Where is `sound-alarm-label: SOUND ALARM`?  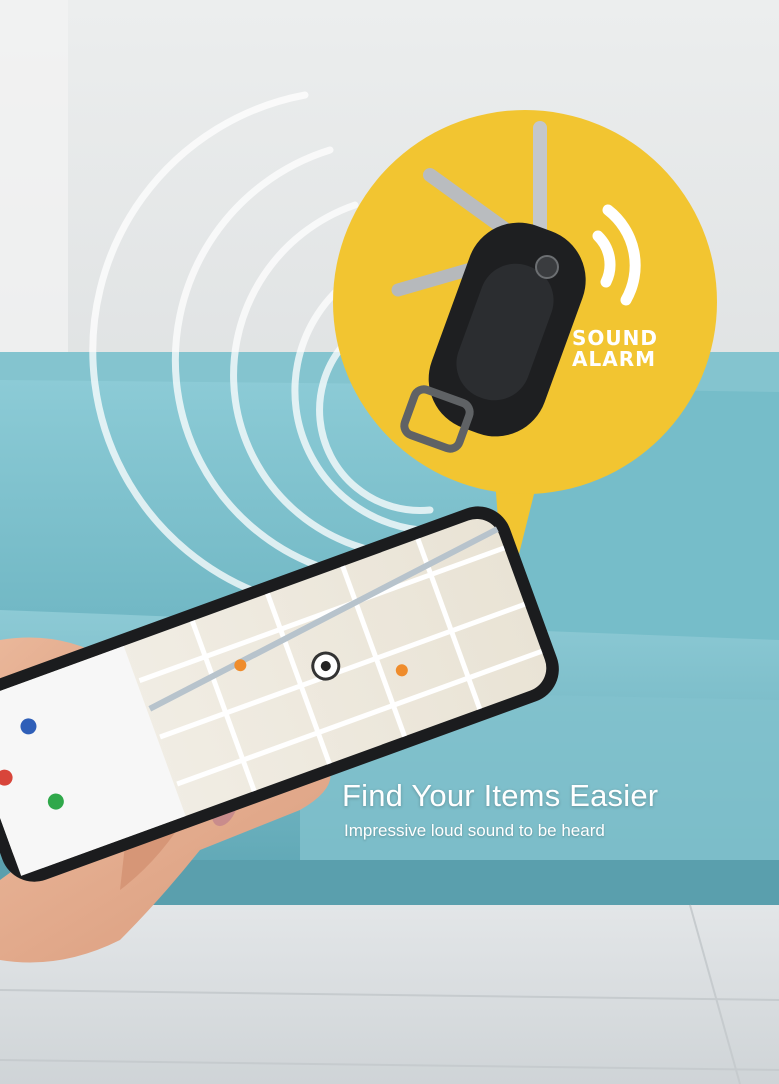 sound-alarm-label: SOUND ALARM is located at coordinates (627, 349).